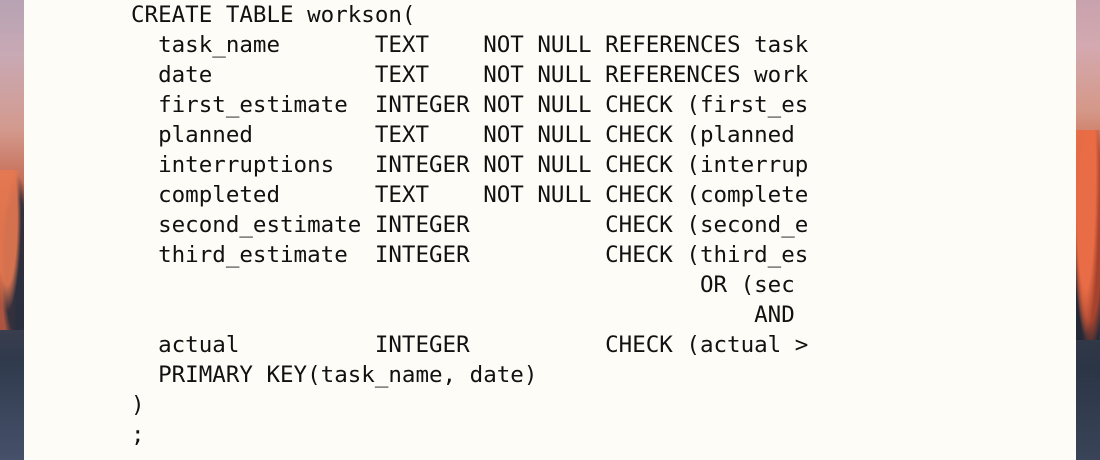 The image size is (1100, 460). What do you see at coordinates (138, 405) in the screenshot?
I see `code-line-close-paren: )` at bounding box center [138, 405].